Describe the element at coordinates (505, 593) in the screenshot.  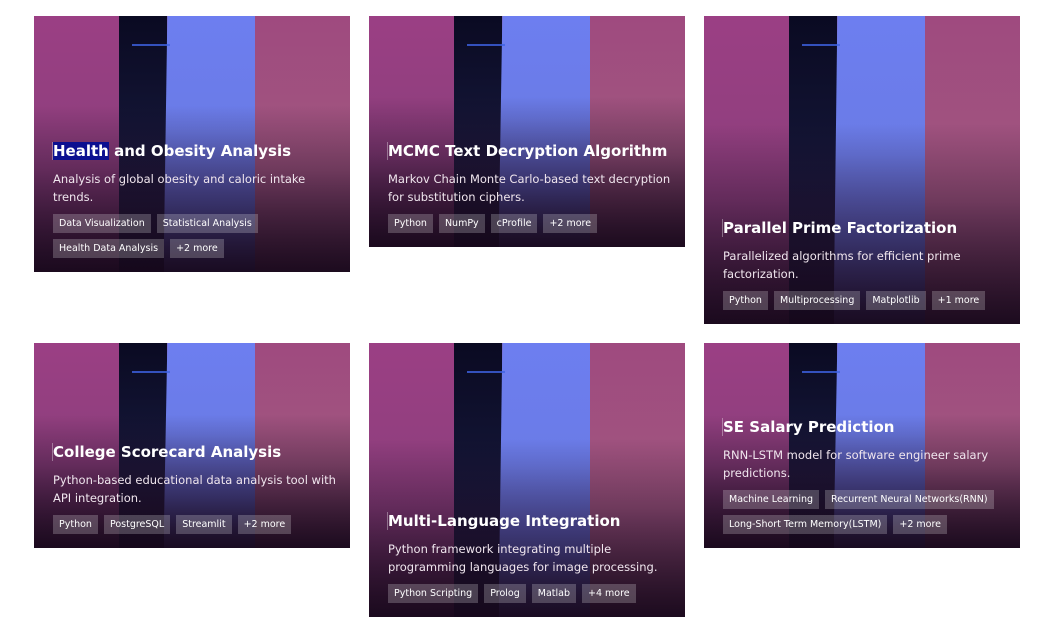
I see `tag: Prolog` at that location.